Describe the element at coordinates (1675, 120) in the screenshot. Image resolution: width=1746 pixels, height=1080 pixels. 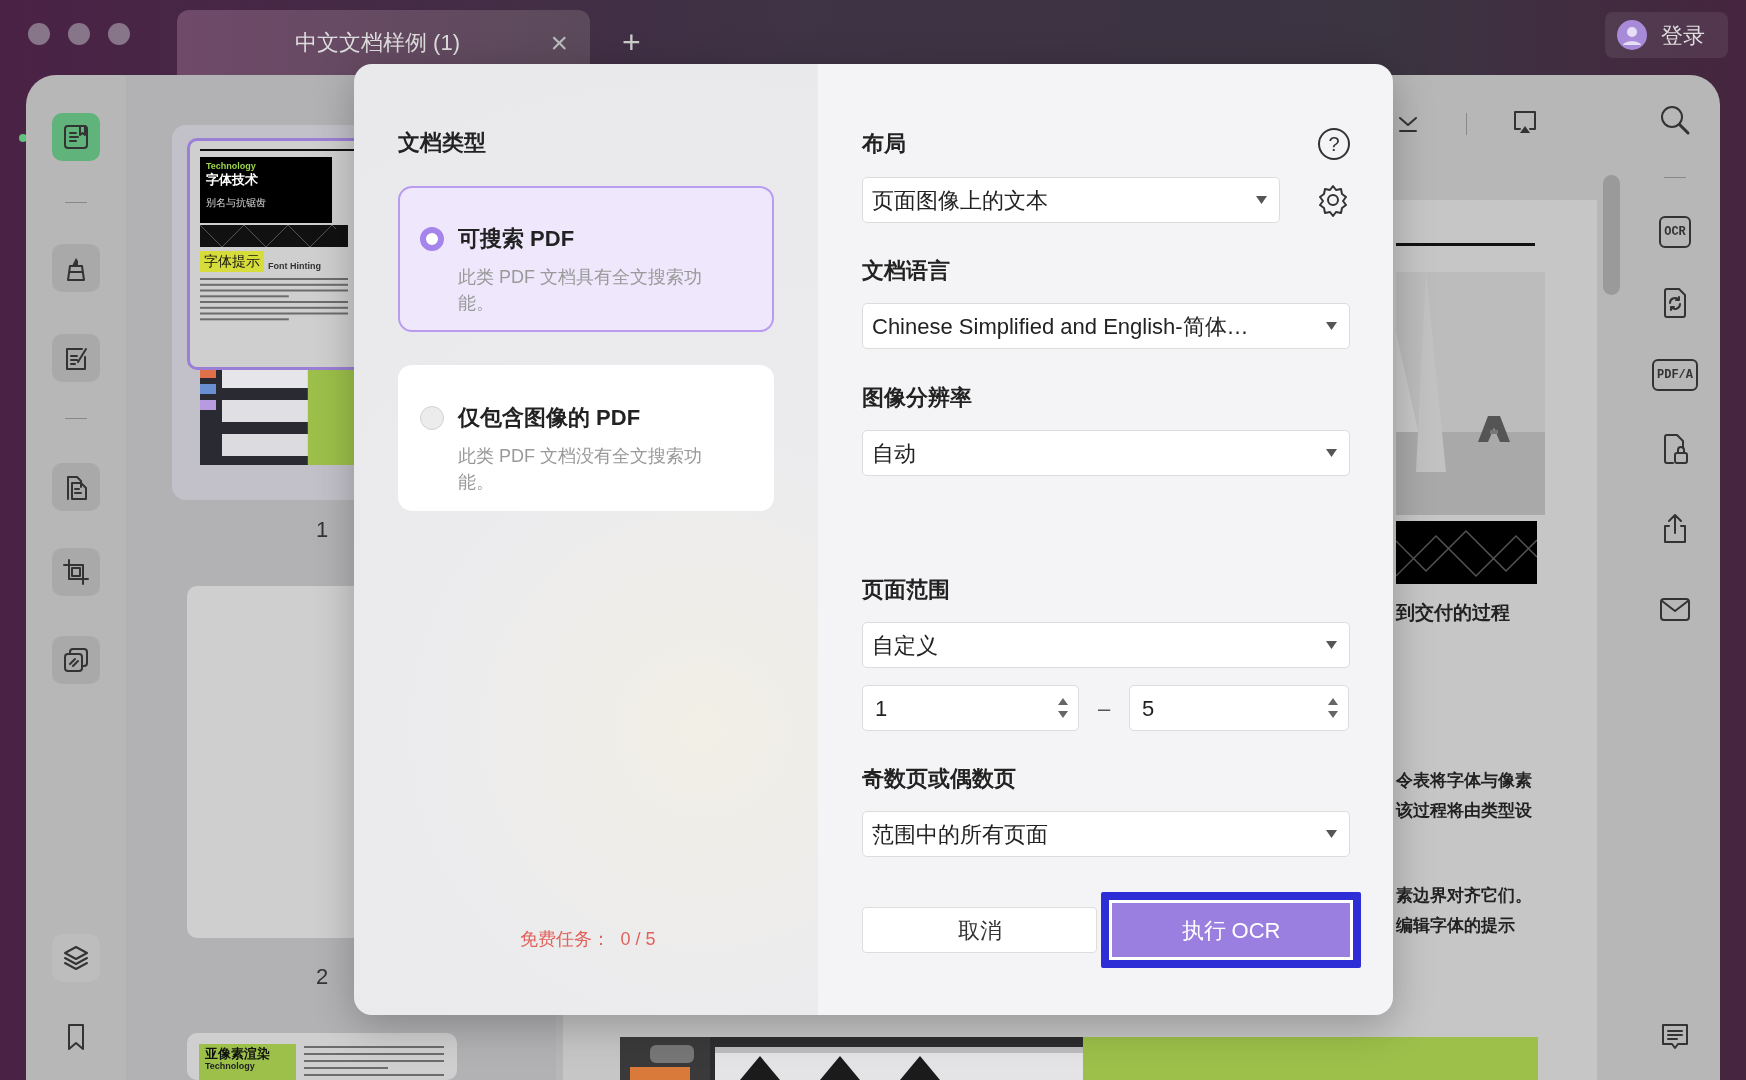
I see `search-icon` at that location.